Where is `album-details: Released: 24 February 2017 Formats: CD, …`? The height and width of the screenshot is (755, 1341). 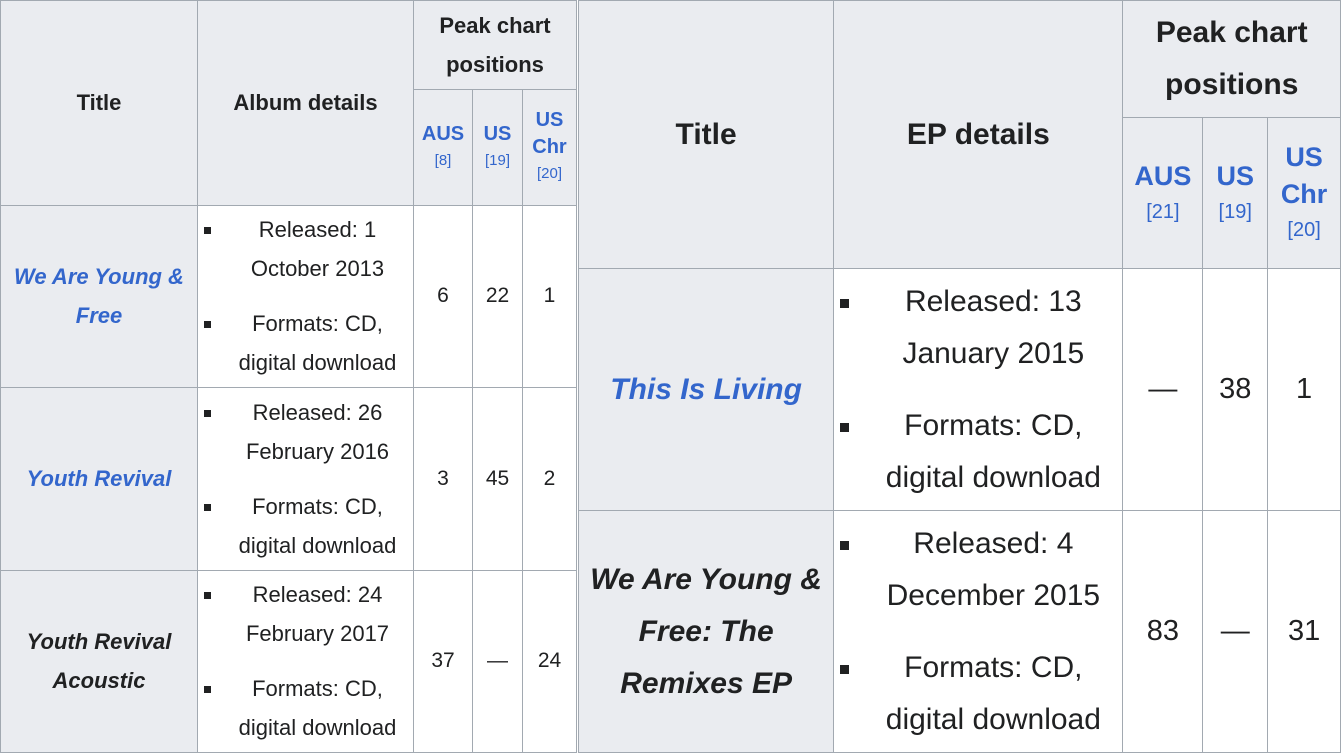 album-details: Released: 24 February 2017 Formats: CD, … is located at coordinates (305, 661).